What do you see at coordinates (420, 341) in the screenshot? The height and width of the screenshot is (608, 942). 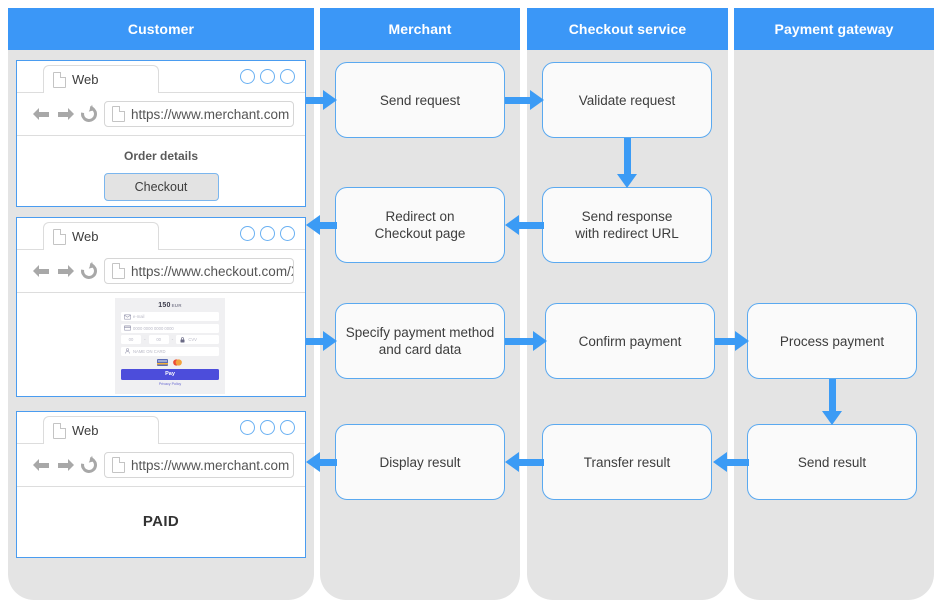 I see `process-box-specify-payment-method: Specify payment method and card data` at bounding box center [420, 341].